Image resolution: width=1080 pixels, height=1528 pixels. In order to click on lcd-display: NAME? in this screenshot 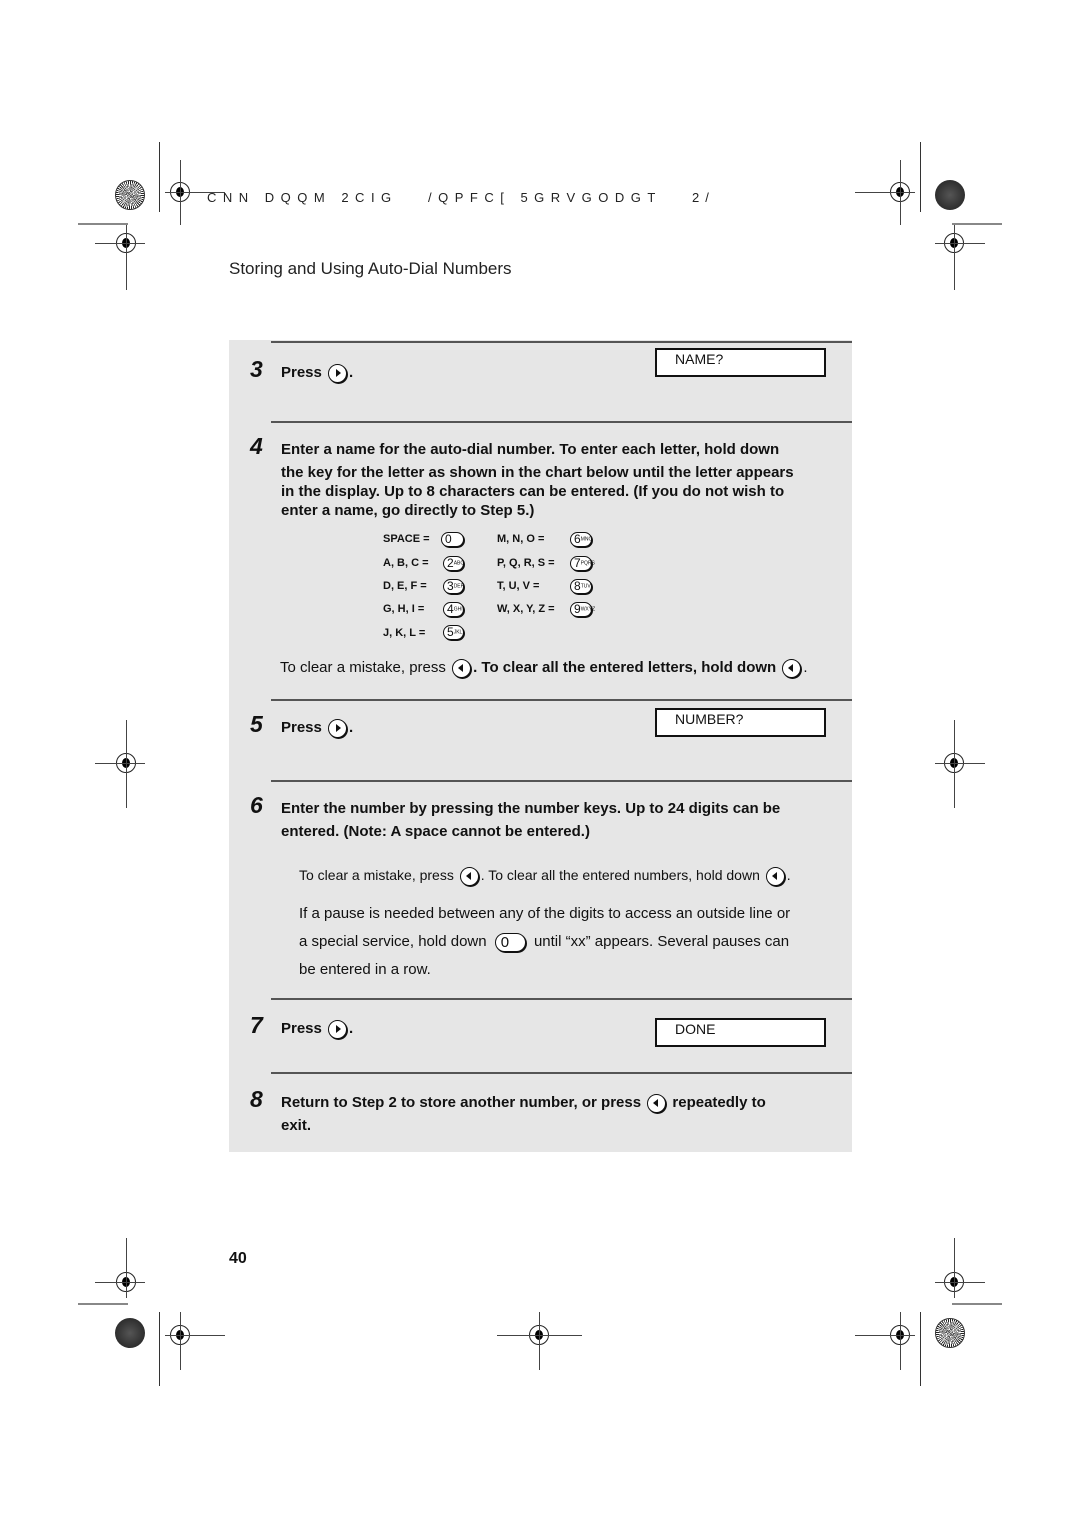, I will do `click(740, 362)`.